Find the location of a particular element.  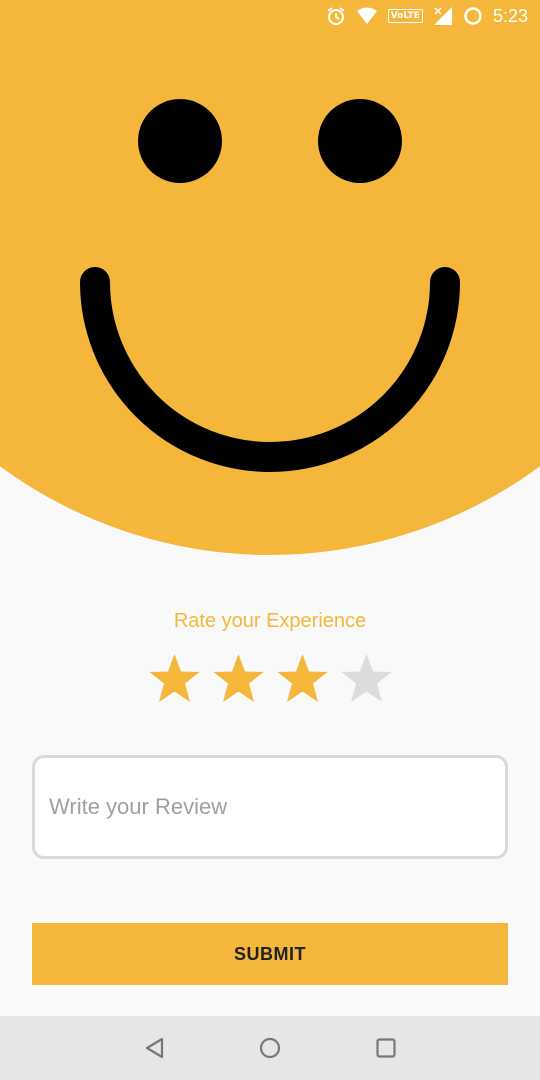

alarm-icon is located at coordinates (336, 16).